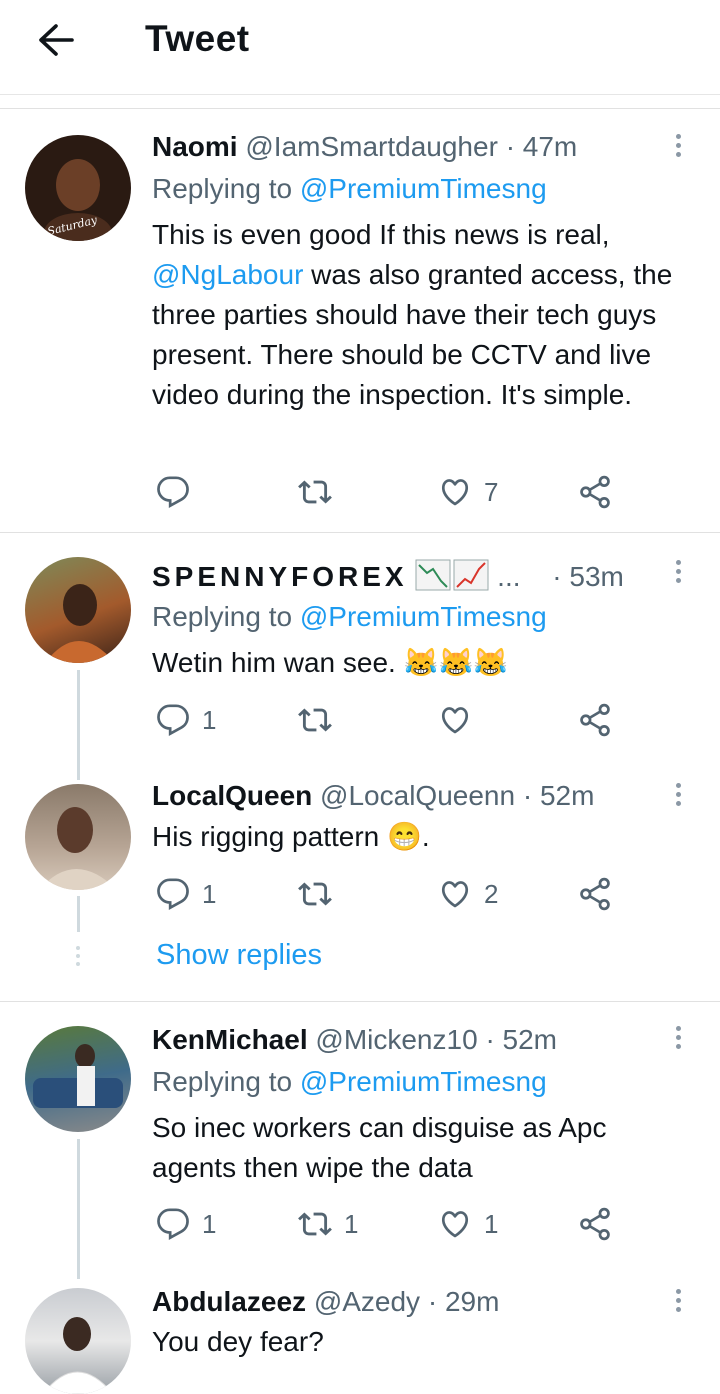 The height and width of the screenshot is (1394, 720). I want to click on like-button: 2, so click(468, 894).